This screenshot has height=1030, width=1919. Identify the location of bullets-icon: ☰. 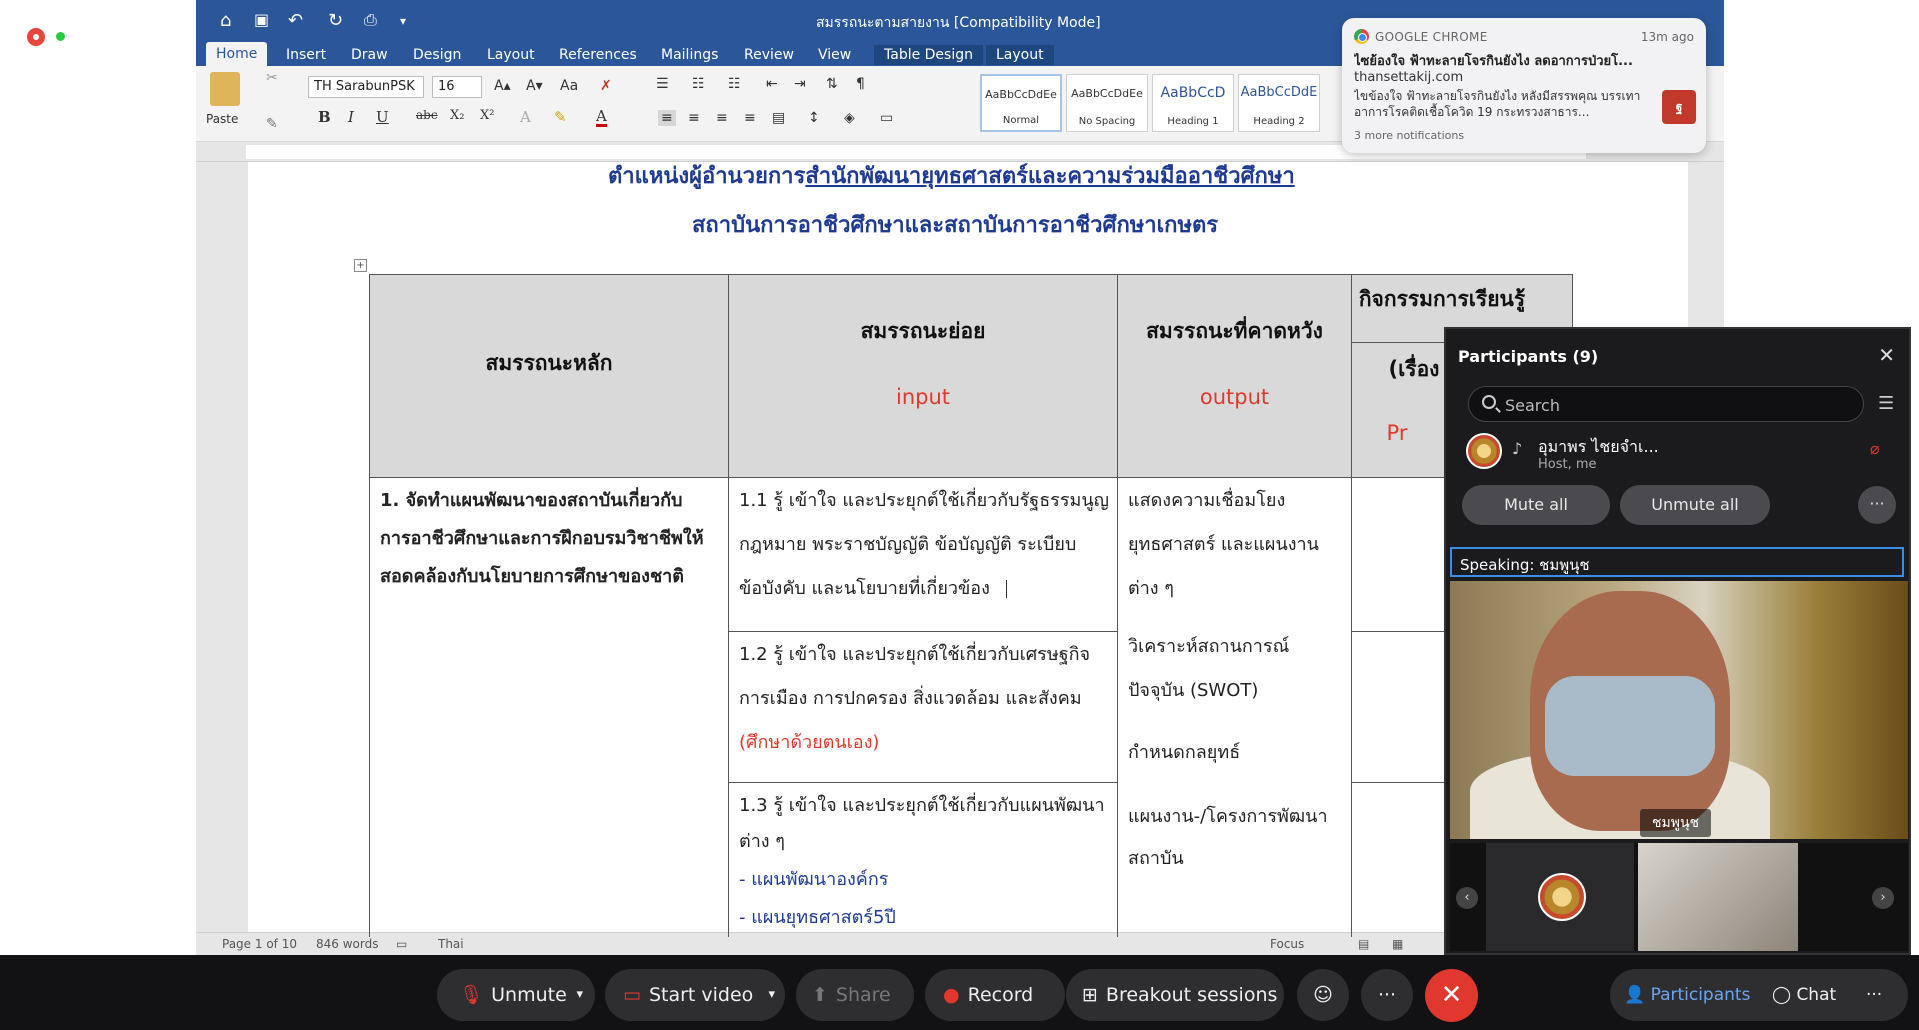
(662, 84).